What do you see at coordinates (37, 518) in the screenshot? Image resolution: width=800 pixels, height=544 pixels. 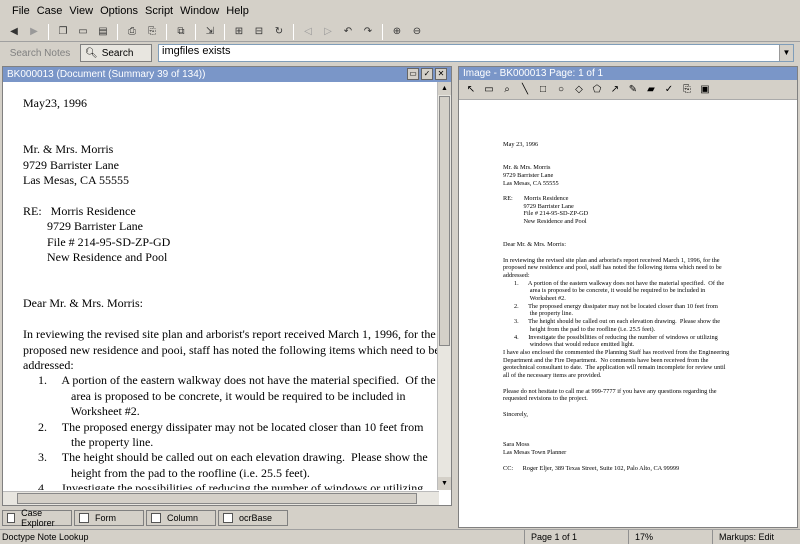 I see `tab-case-explorer: Case Explorer` at bounding box center [37, 518].